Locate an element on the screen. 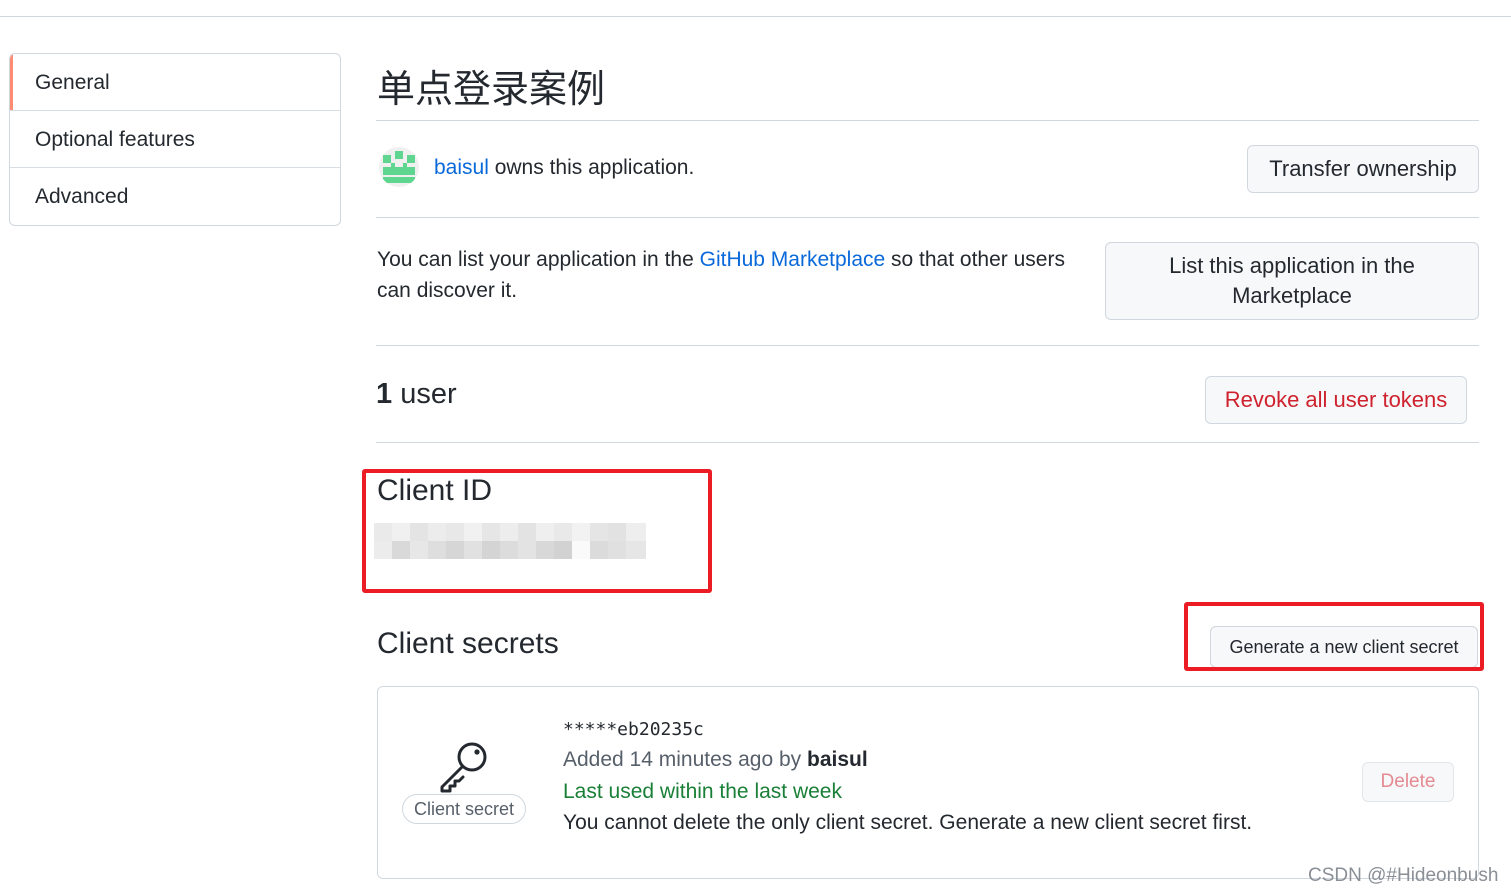 This screenshot has width=1511, height=893. identicon-icon is located at coordinates (399, 167).